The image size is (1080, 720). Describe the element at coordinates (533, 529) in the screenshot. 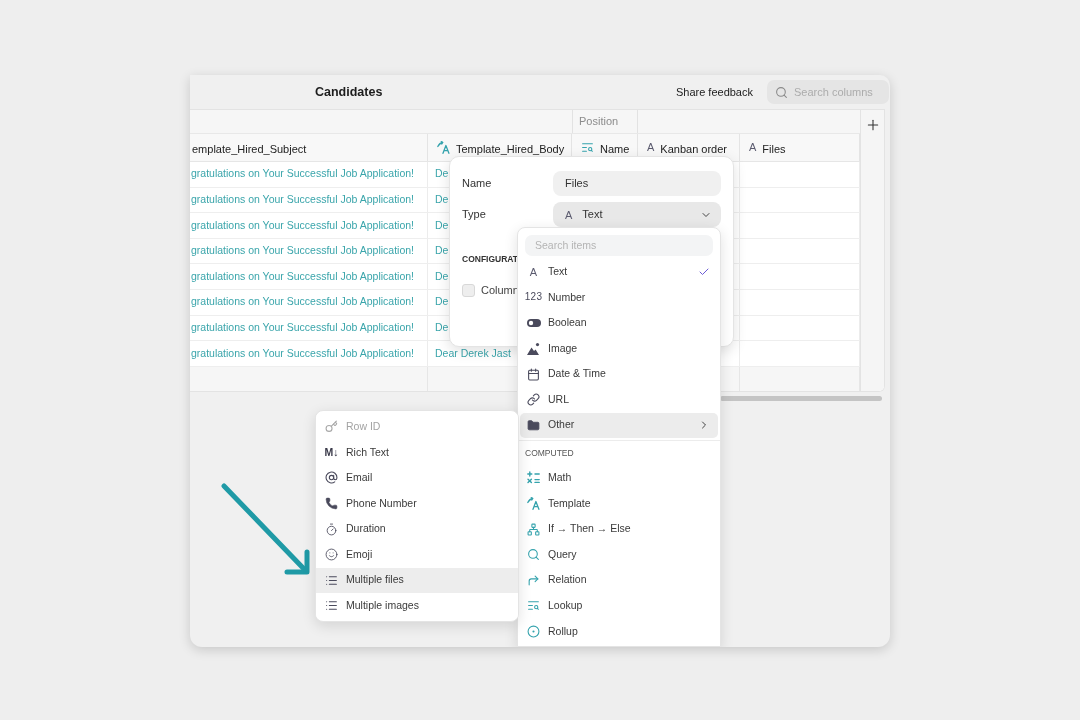

I see `tree-icon` at that location.